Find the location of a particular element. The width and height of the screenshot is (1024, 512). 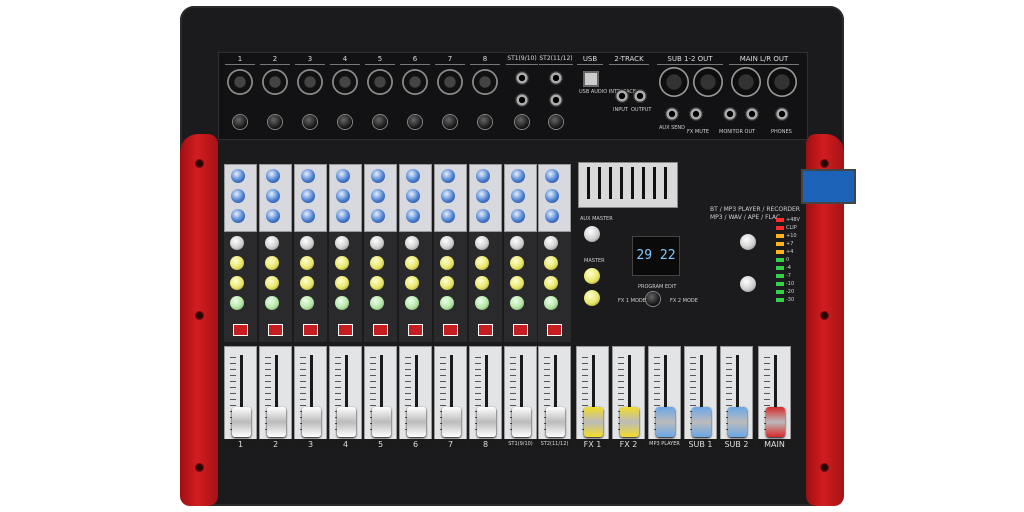

sub1-out-xlr is located at coordinates (674, 82).